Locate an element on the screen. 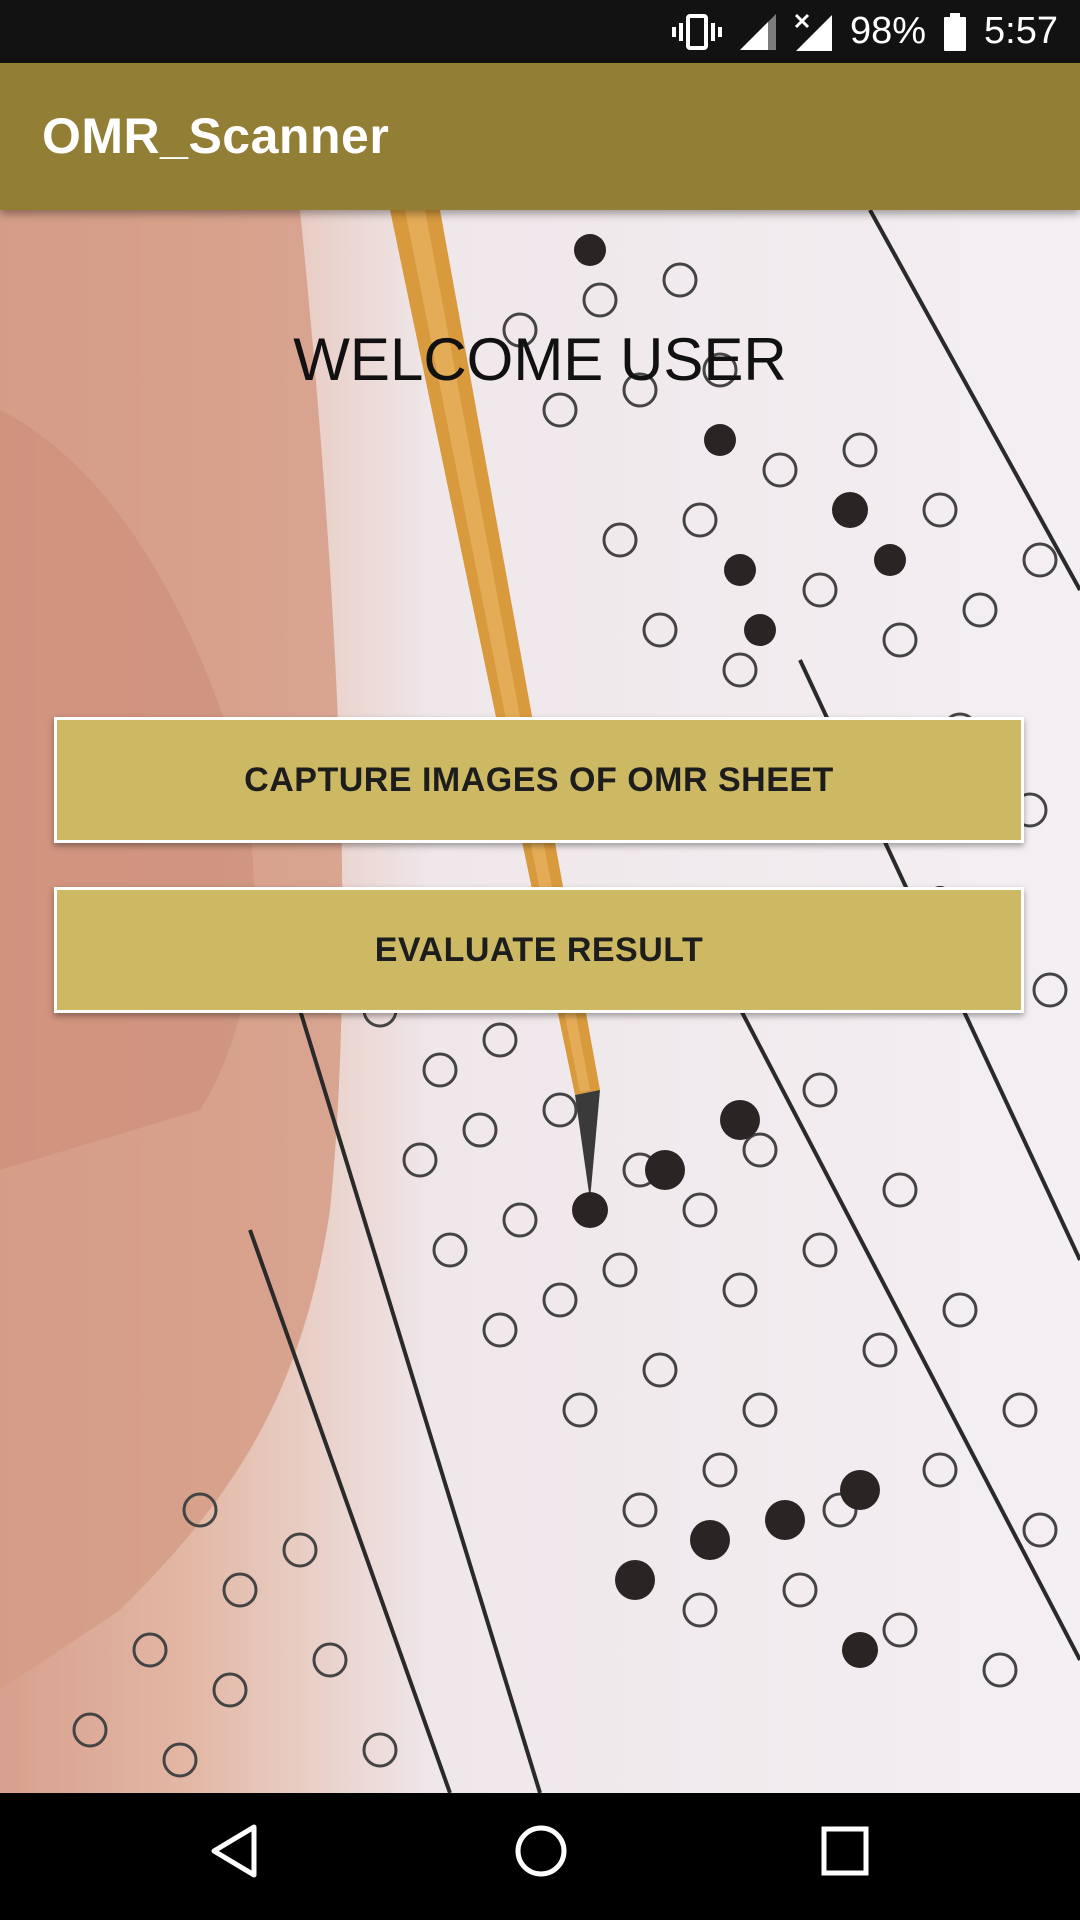 The width and height of the screenshot is (1080, 1920). navigation-bar is located at coordinates (540, 1856).